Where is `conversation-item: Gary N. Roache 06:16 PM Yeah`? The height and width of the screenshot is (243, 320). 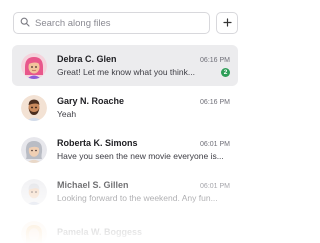
conversation-item: Gary N. Roache 06:16 PM Yeah is located at coordinates (125, 107).